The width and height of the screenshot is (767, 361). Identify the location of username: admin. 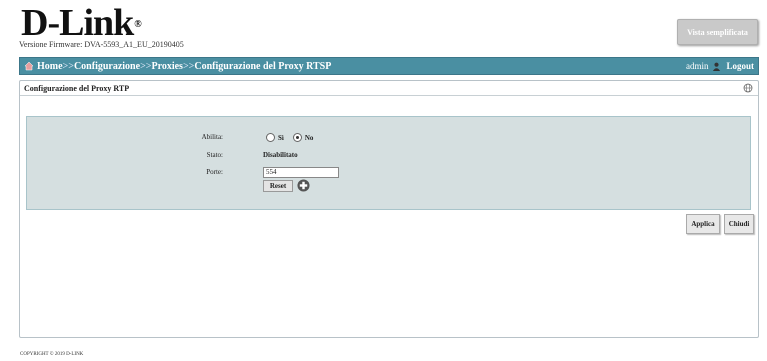
(697, 66).